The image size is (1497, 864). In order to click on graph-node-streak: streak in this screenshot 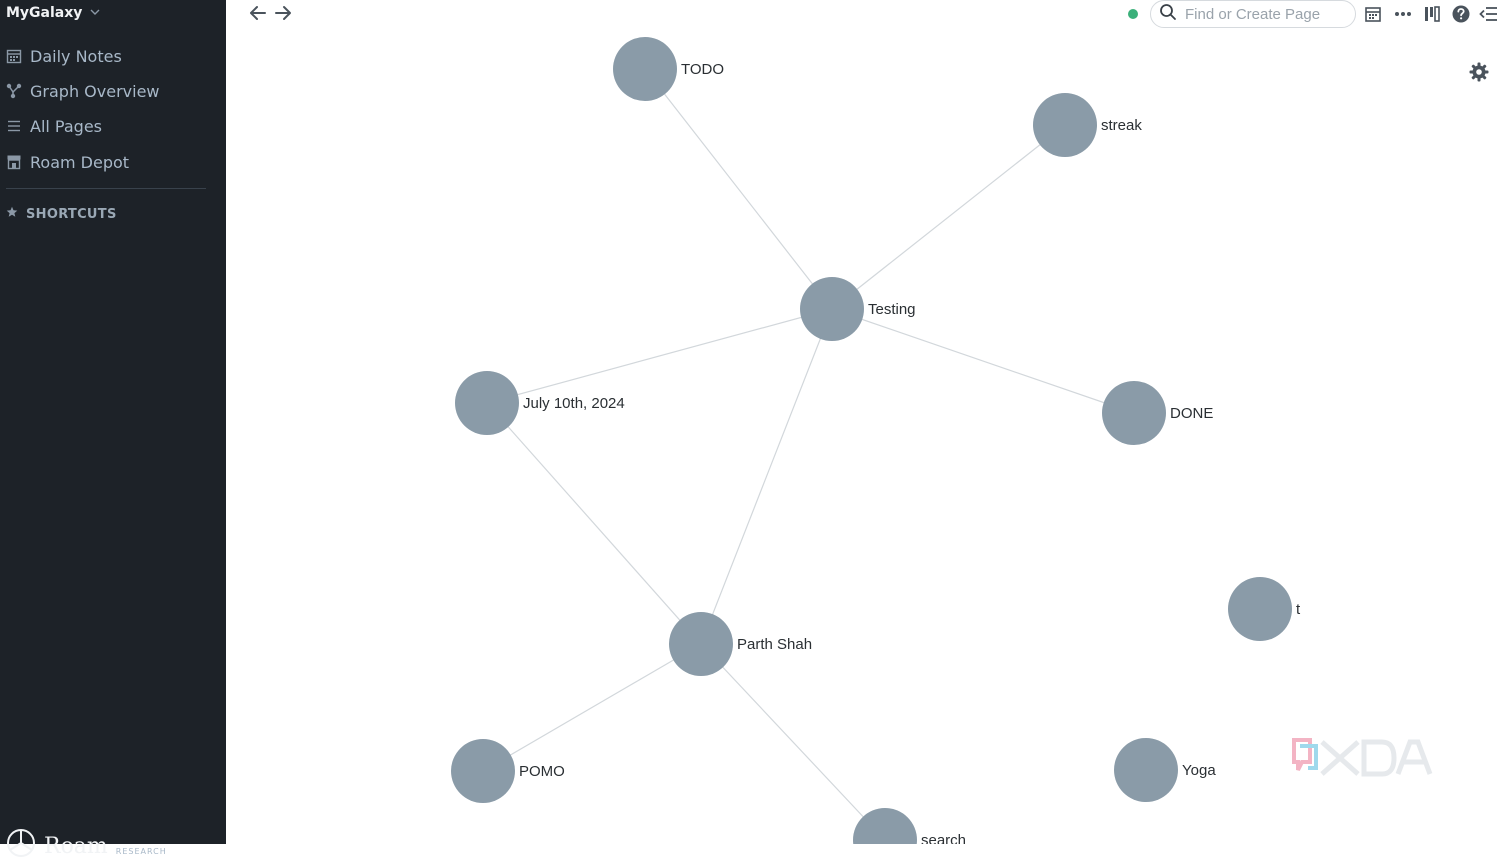, I will do `click(1087, 125)`.